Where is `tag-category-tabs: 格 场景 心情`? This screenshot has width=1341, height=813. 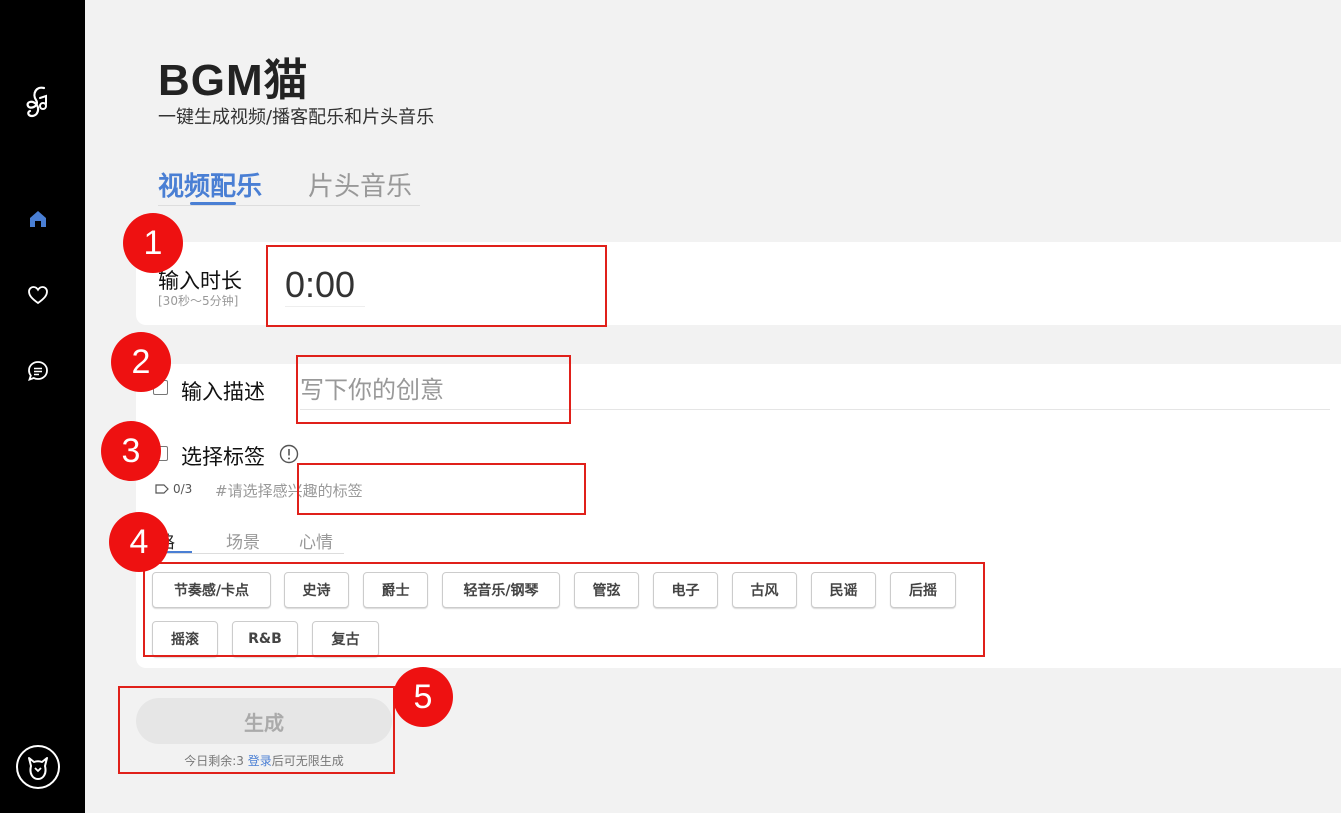 tag-category-tabs: 格 场景 心情 is located at coordinates (251, 541).